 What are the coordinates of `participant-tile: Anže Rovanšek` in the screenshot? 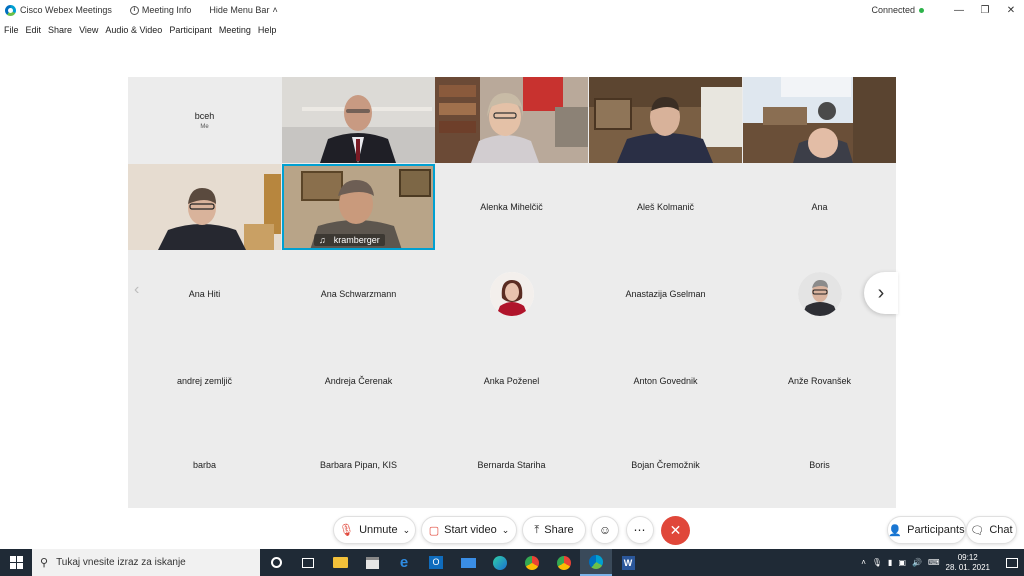 It's located at (819, 381).